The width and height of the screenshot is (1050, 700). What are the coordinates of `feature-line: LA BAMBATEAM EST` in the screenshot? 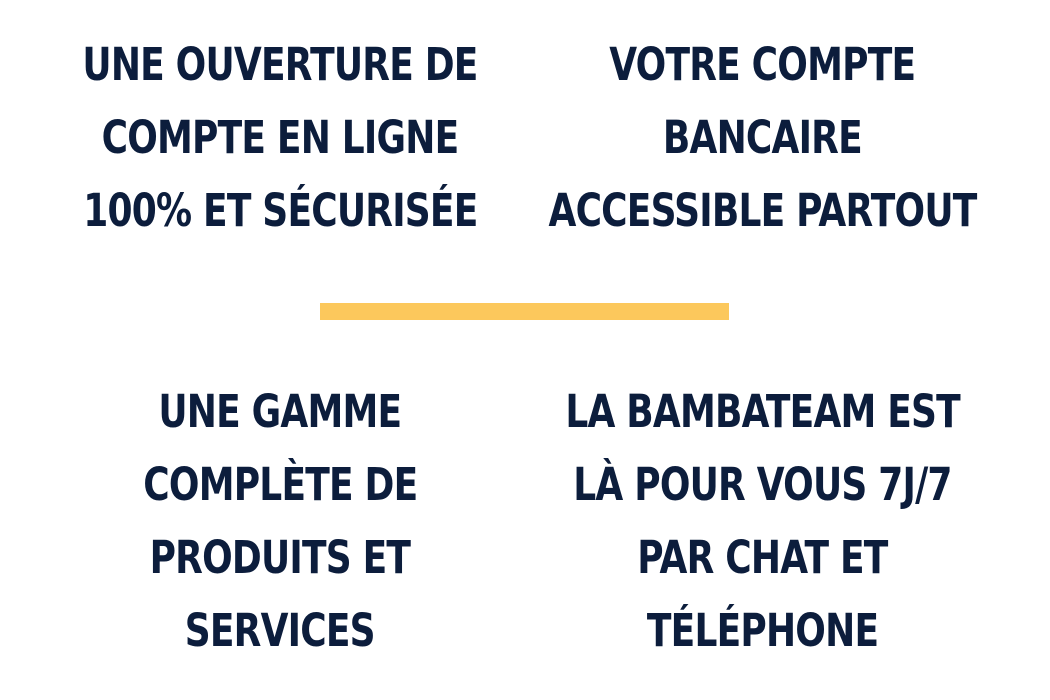 It's located at (762, 411).